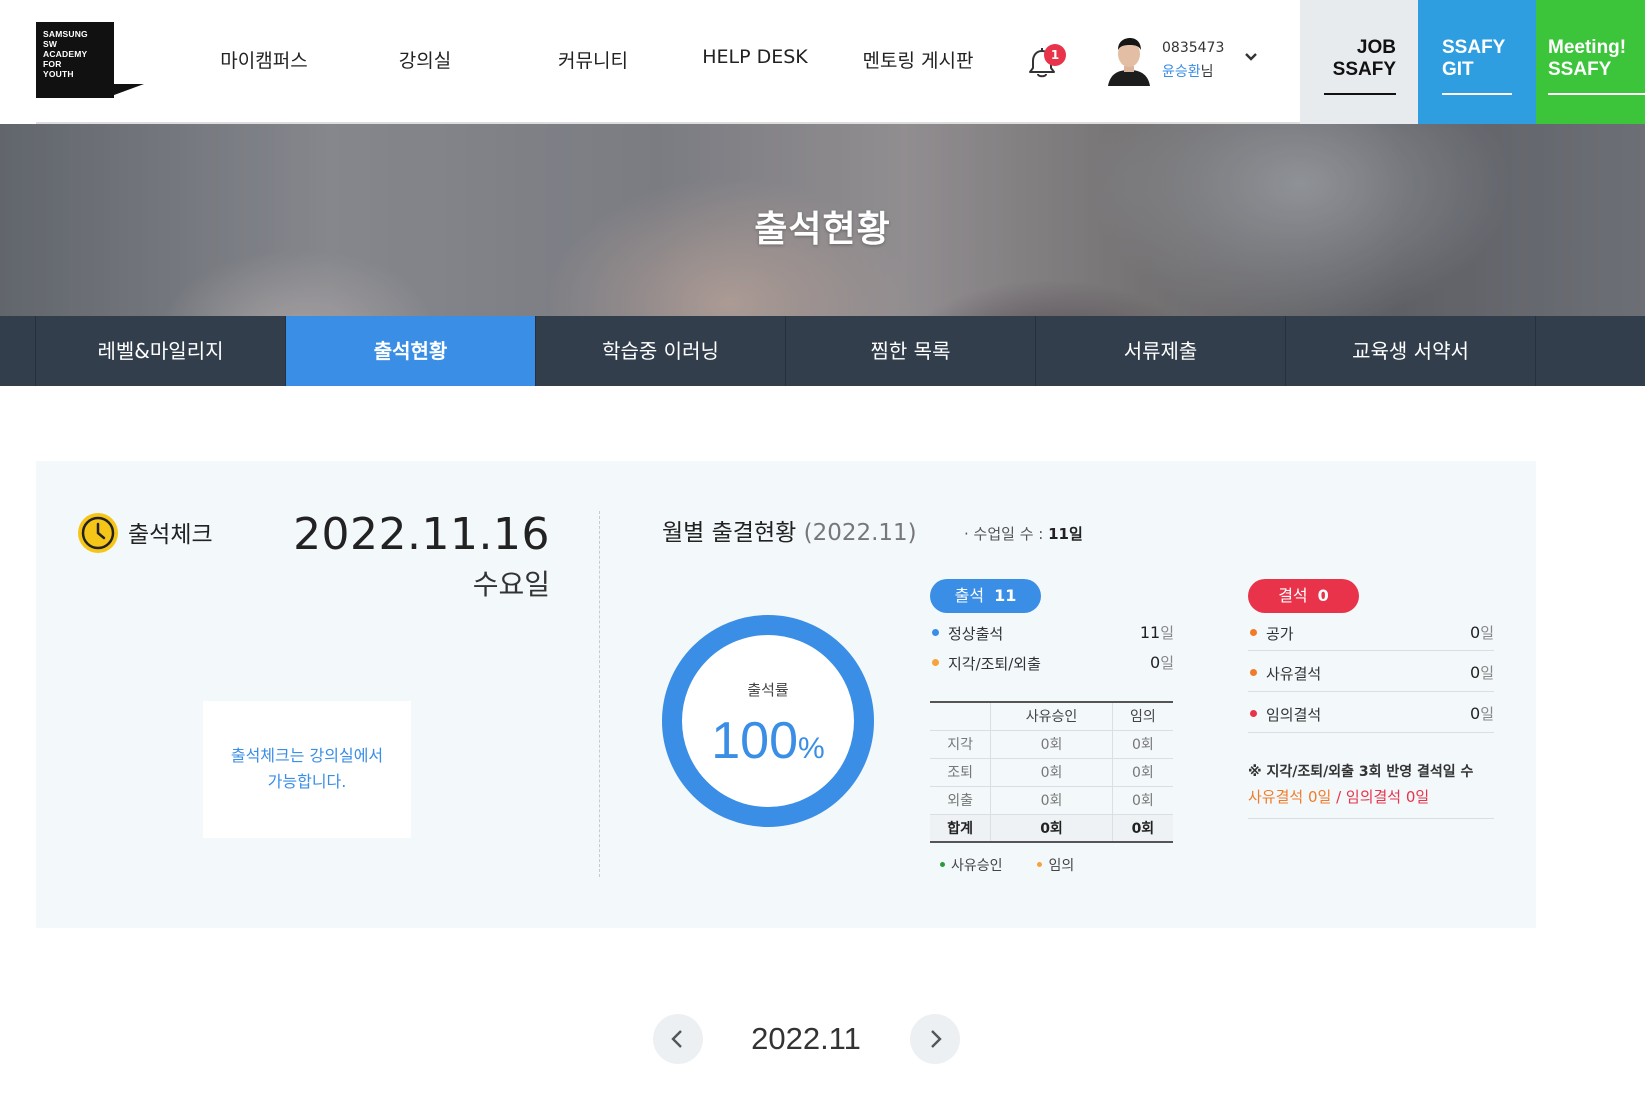 The width and height of the screenshot is (1645, 1095). Describe the element at coordinates (768, 690) in the screenshot. I see `rate-label: 출석률` at that location.